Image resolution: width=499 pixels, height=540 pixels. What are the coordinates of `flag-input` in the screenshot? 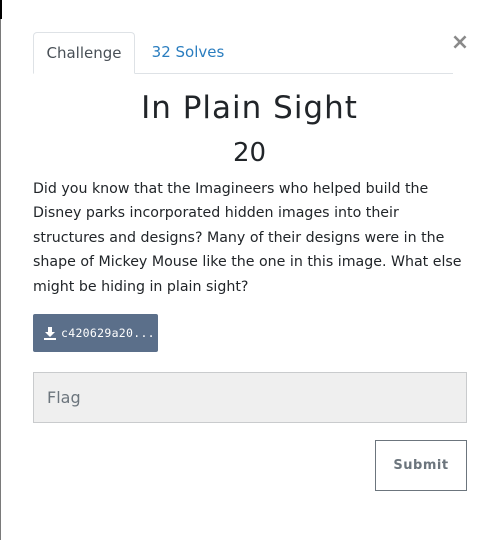 It's located at (250, 397).